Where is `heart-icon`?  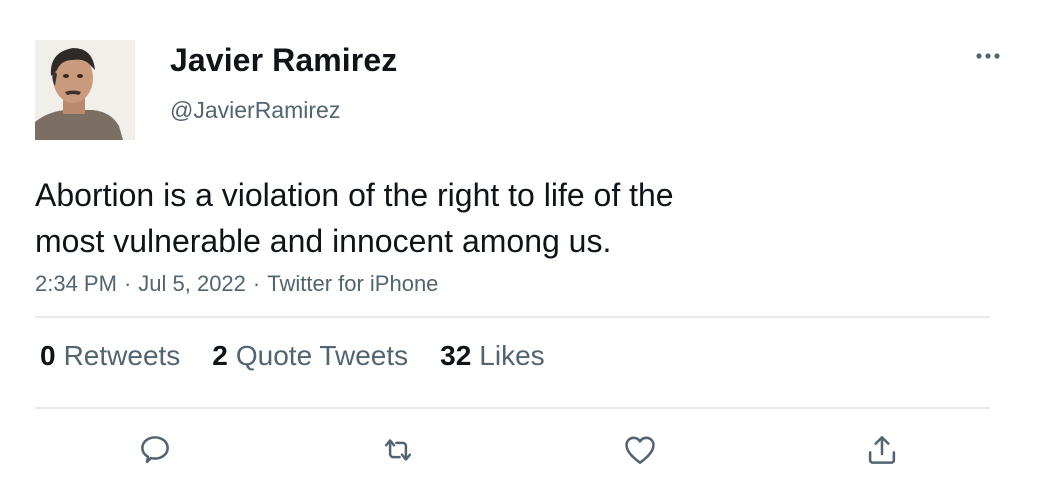
heart-icon is located at coordinates (640, 450).